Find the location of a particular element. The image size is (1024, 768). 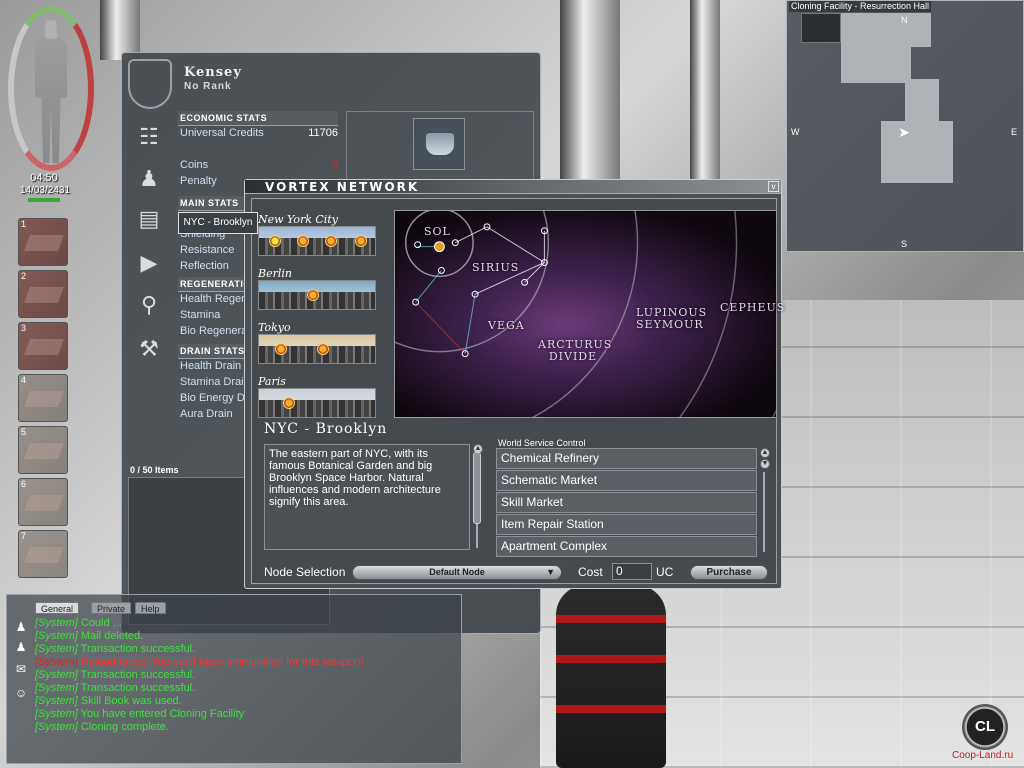

city-name: Tokyo is located at coordinates (274, 327).